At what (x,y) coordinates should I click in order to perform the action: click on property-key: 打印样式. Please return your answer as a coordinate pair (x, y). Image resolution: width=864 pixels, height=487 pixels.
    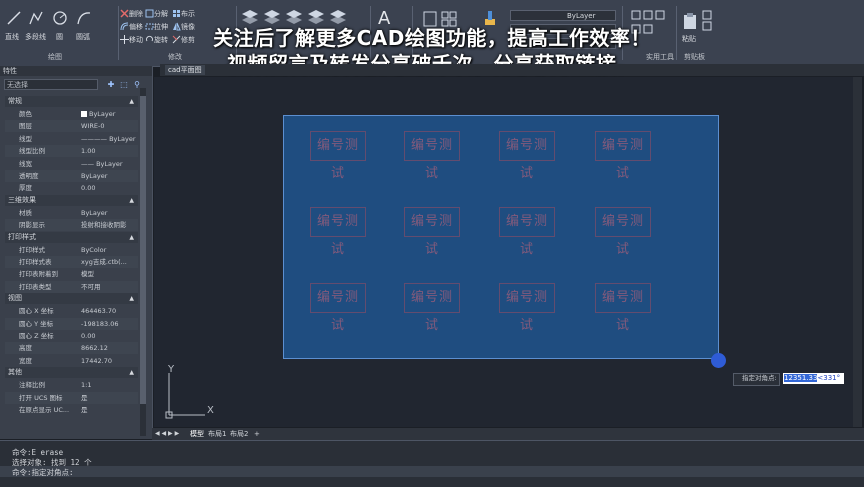
    Looking at the image, I should click on (32, 249).